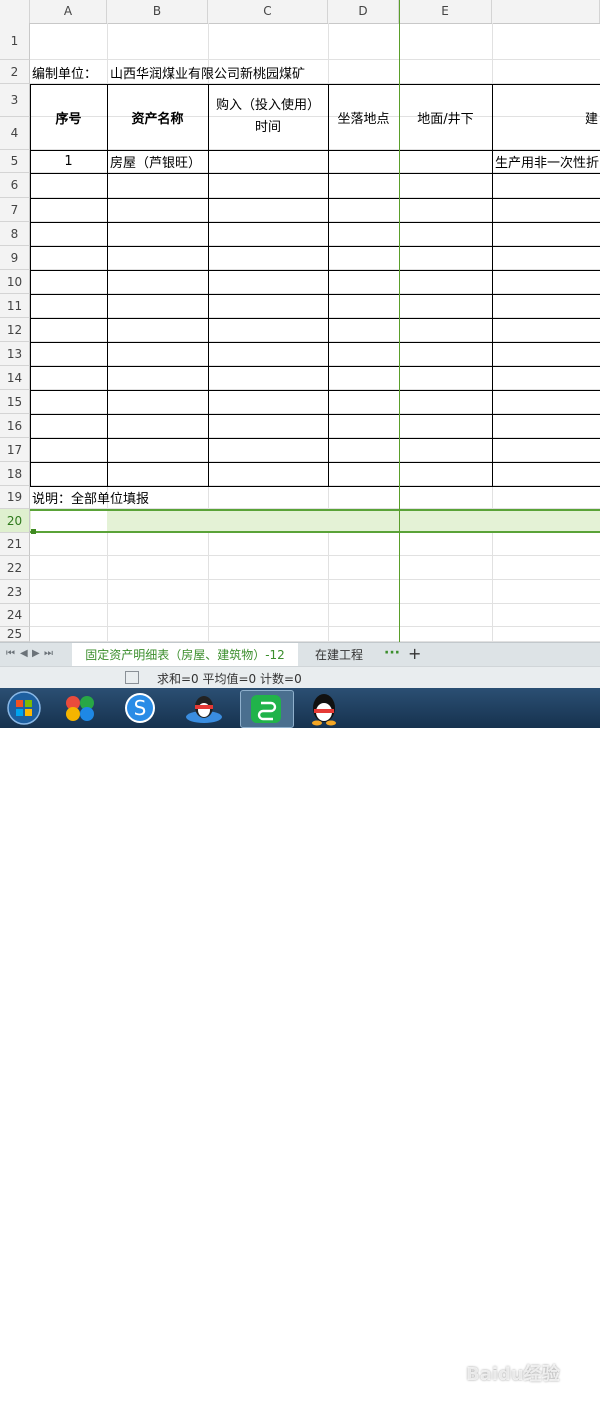 This screenshot has height=1406, width=600. What do you see at coordinates (15, 474) in the screenshot?
I see `row-header-18: 18` at bounding box center [15, 474].